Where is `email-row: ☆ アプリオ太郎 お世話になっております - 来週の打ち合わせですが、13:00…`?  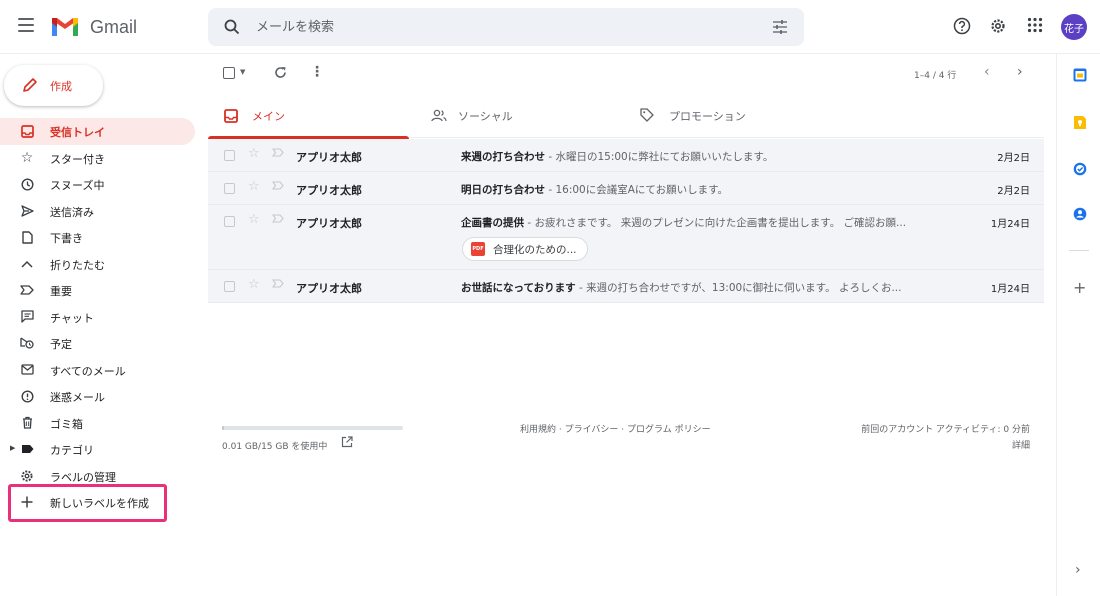 email-row: ☆ アプリオ太郎 お世話になっております - 来週の打ち合わせですが、13:00… is located at coordinates (626, 286).